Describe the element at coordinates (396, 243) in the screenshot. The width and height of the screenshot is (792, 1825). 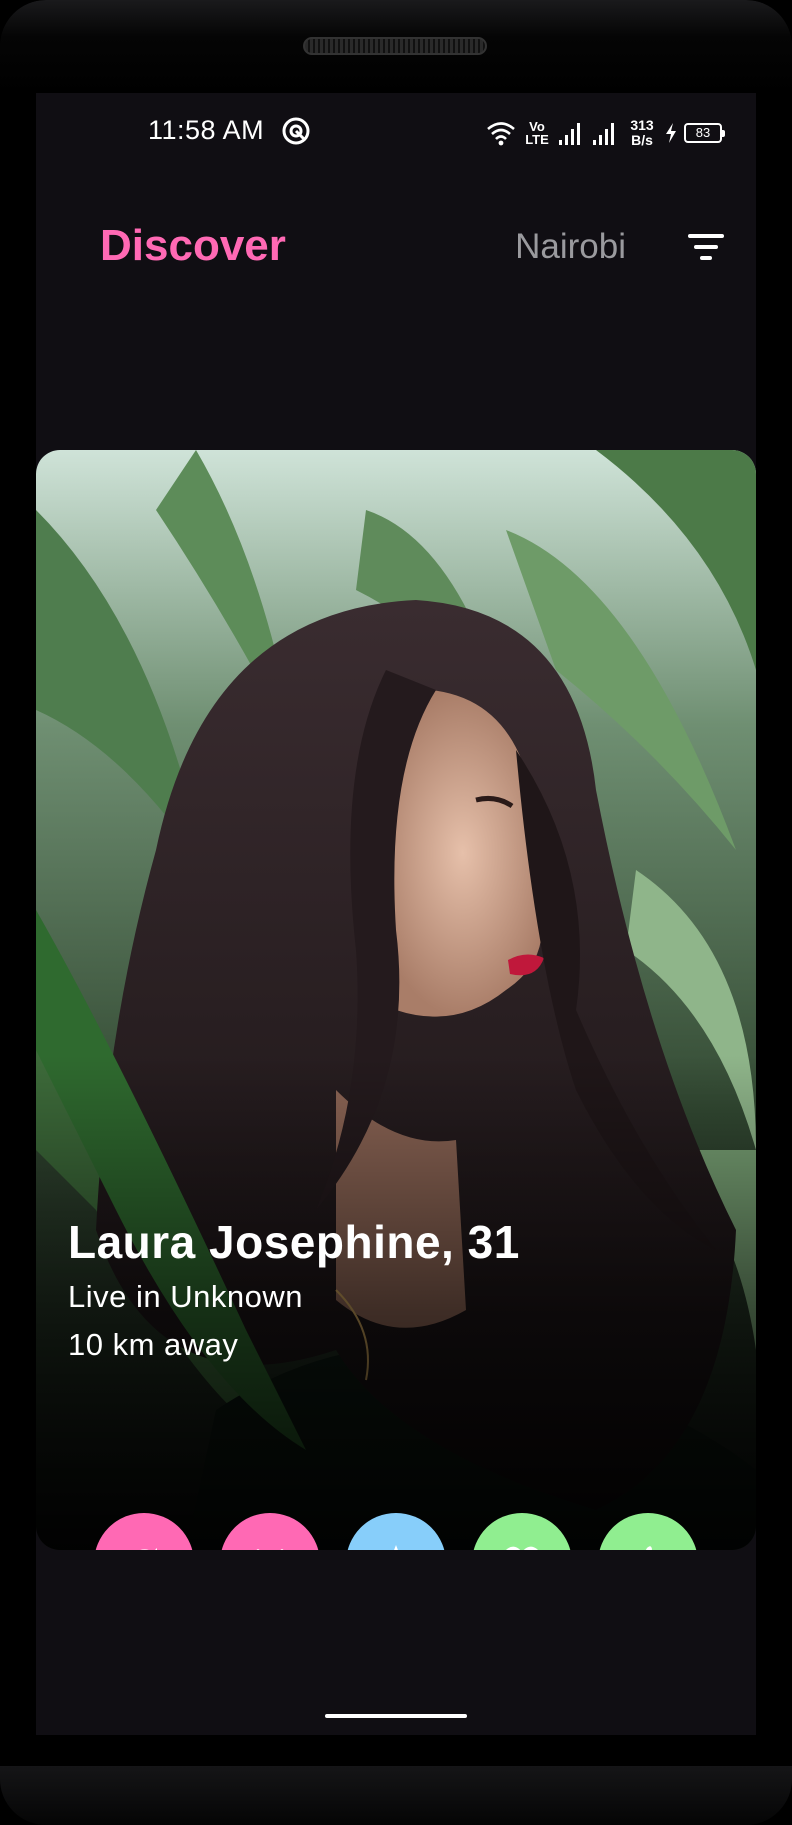
I see `app-header: Discover Nairobi` at that location.